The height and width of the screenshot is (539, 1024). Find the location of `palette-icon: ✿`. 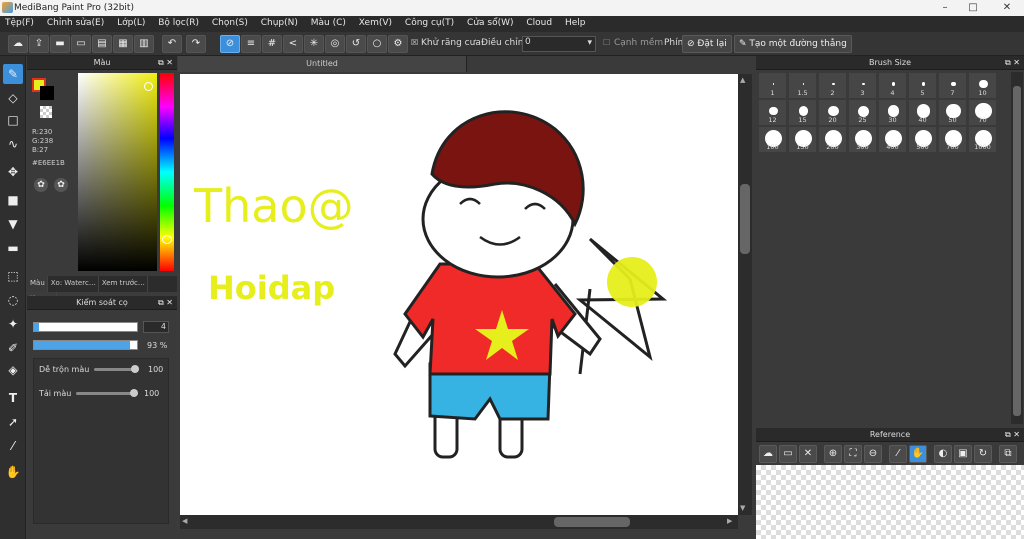

palette-icon: ✿ is located at coordinates (41, 185).